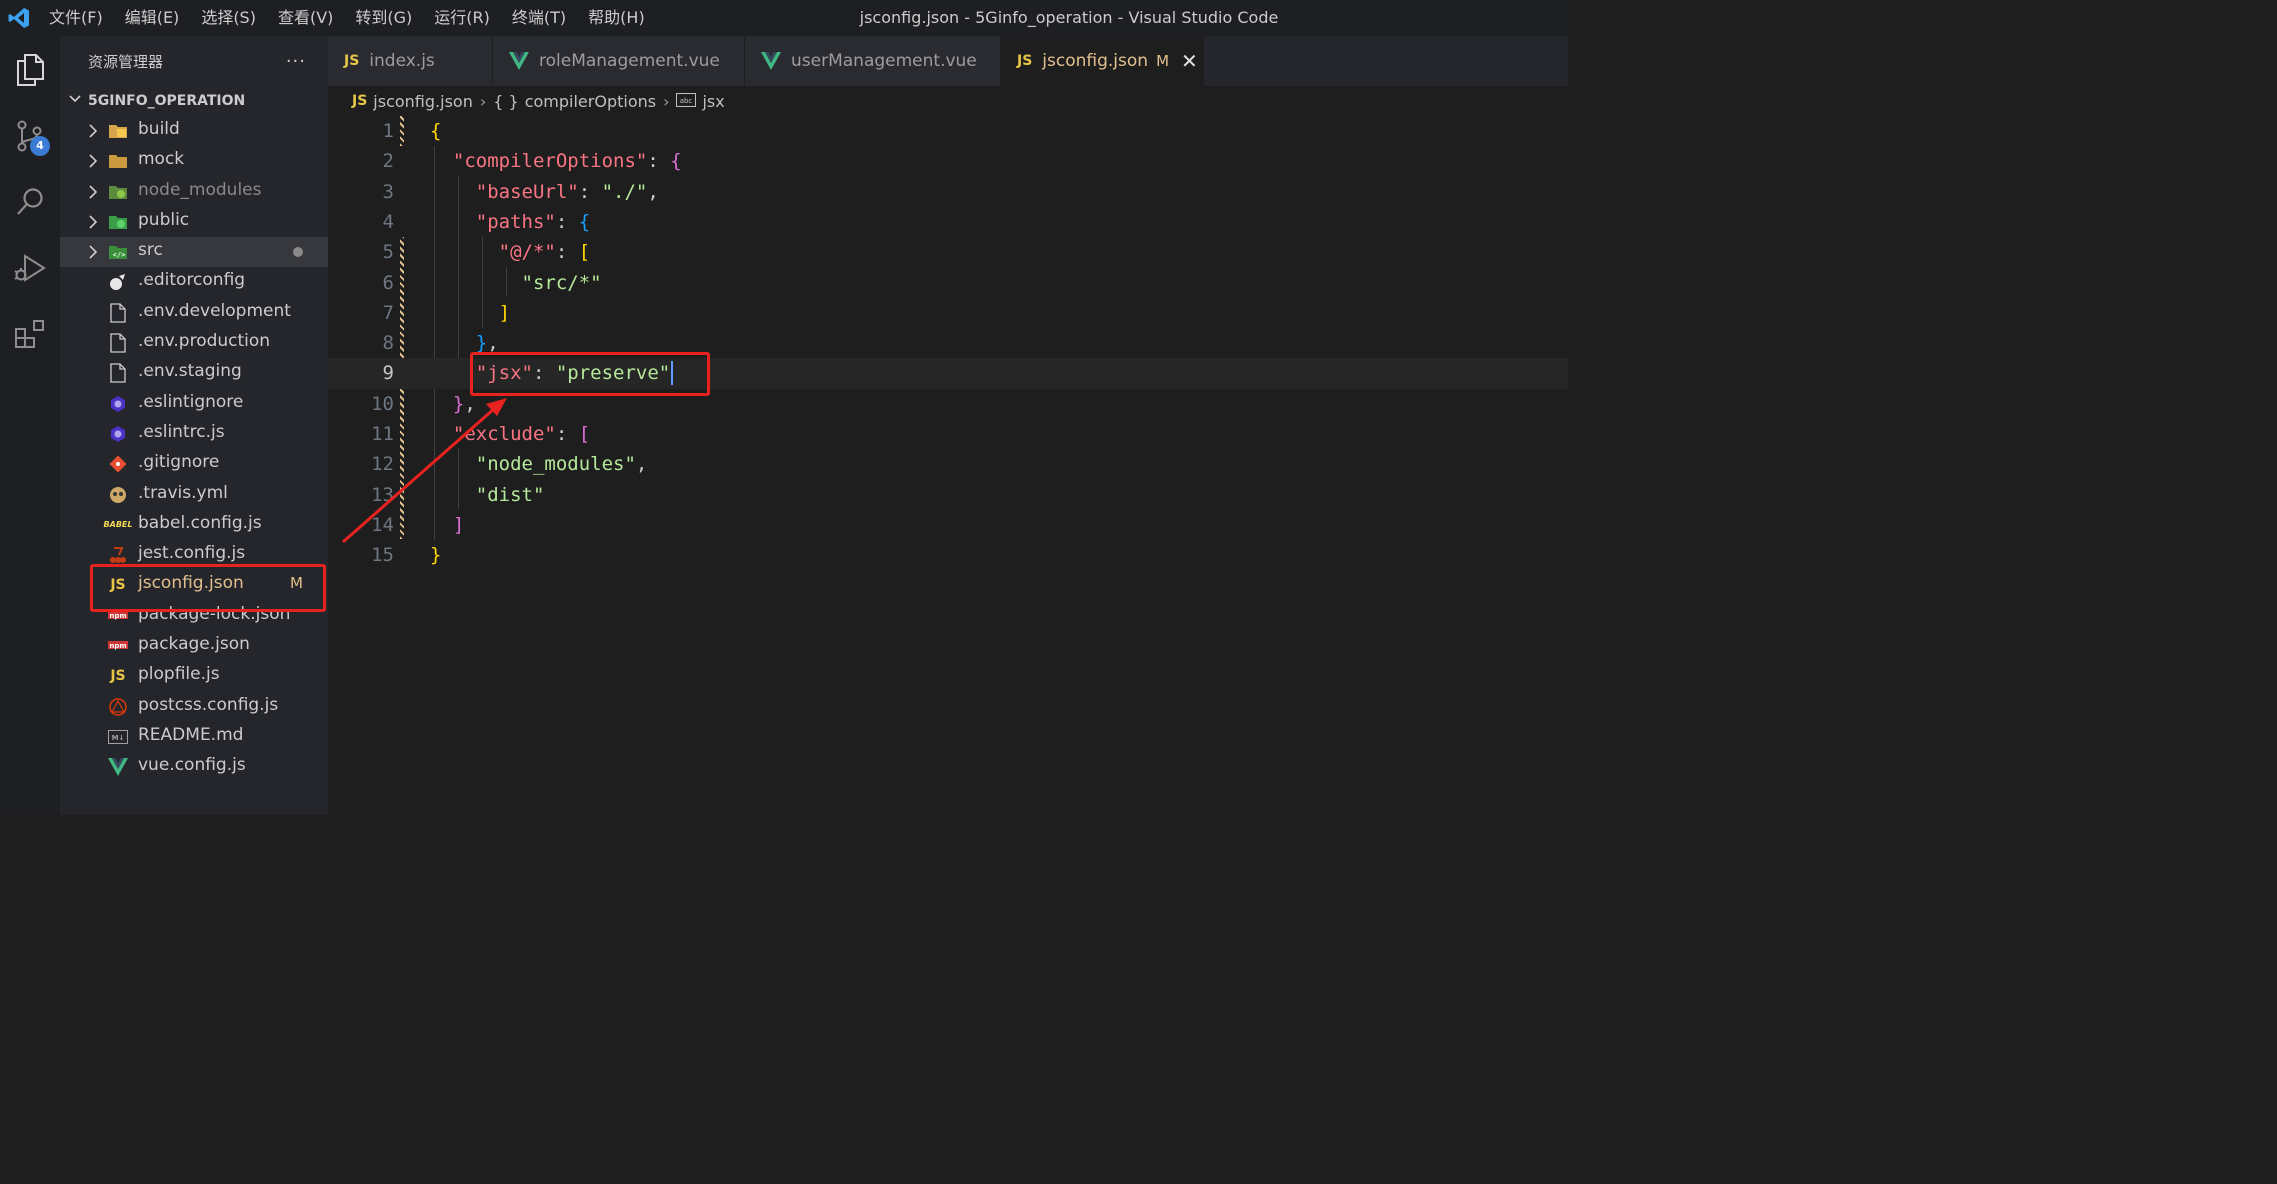 The width and height of the screenshot is (2277, 1184). I want to click on code-token: ], so click(504, 312).